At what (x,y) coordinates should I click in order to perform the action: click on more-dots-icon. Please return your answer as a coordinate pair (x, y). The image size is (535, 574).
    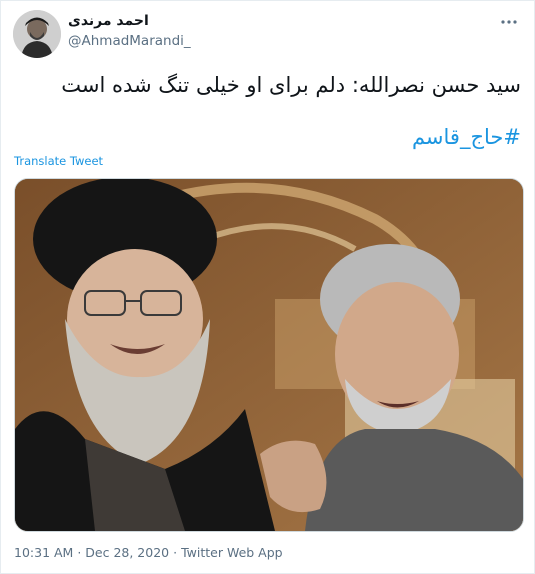
    Looking at the image, I should click on (509, 22).